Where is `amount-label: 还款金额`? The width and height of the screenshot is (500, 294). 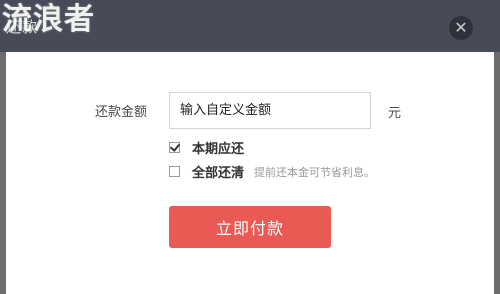 amount-label: 还款金额 is located at coordinates (121, 112).